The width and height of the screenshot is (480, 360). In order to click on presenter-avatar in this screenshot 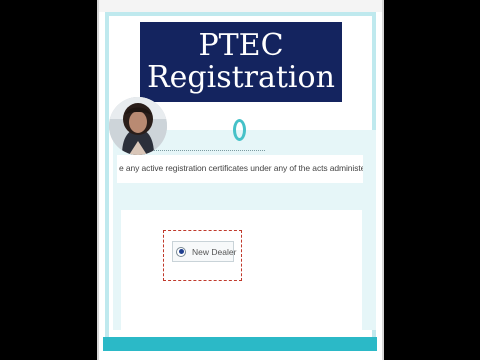, I will do `click(138, 126)`.